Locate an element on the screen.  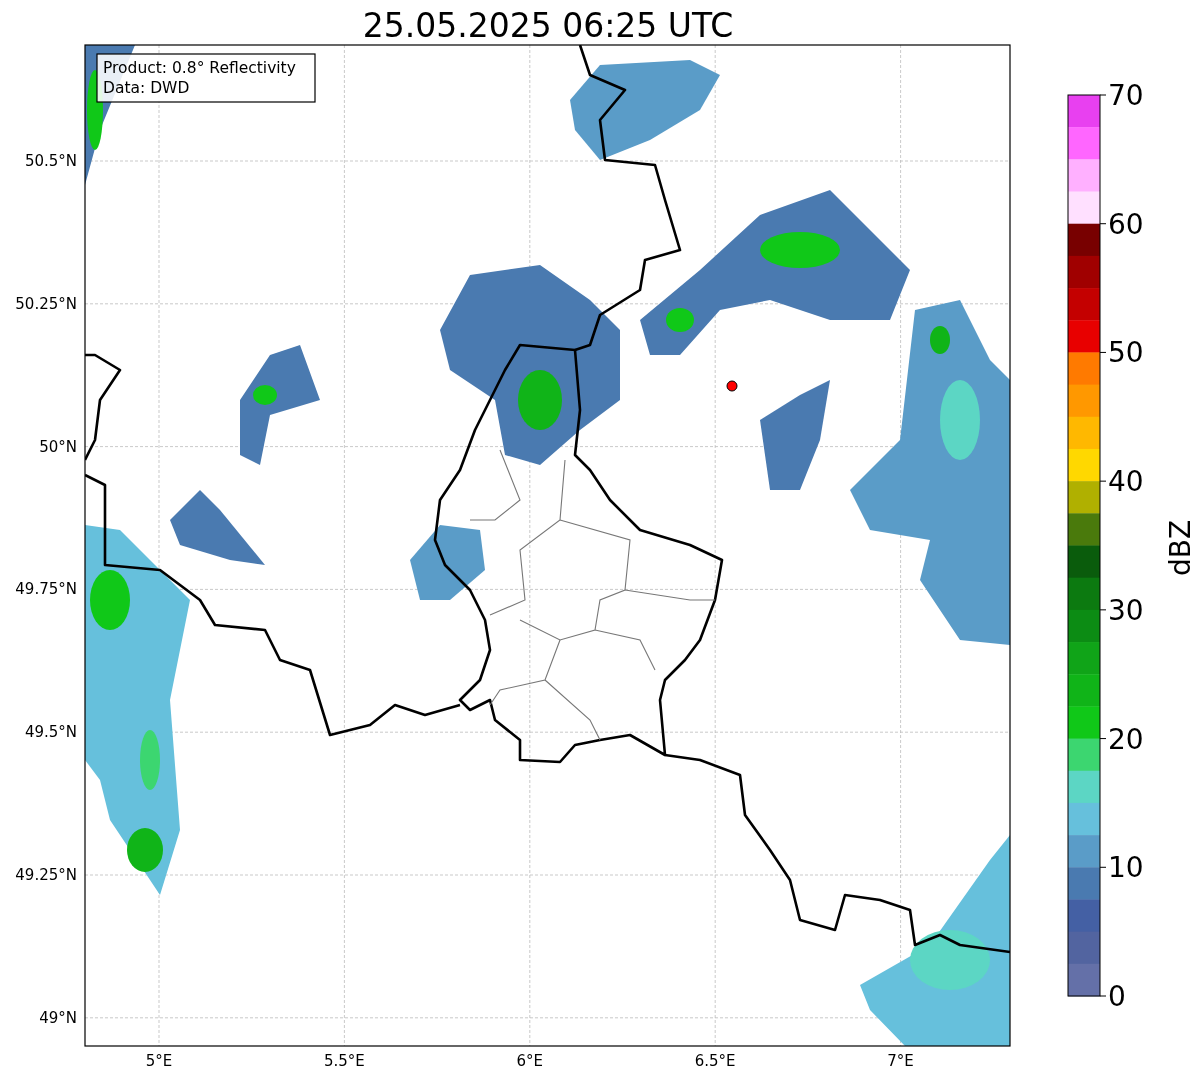
chart-title: 25.05.2025 06:25 UTC is located at coordinates (548, 25).